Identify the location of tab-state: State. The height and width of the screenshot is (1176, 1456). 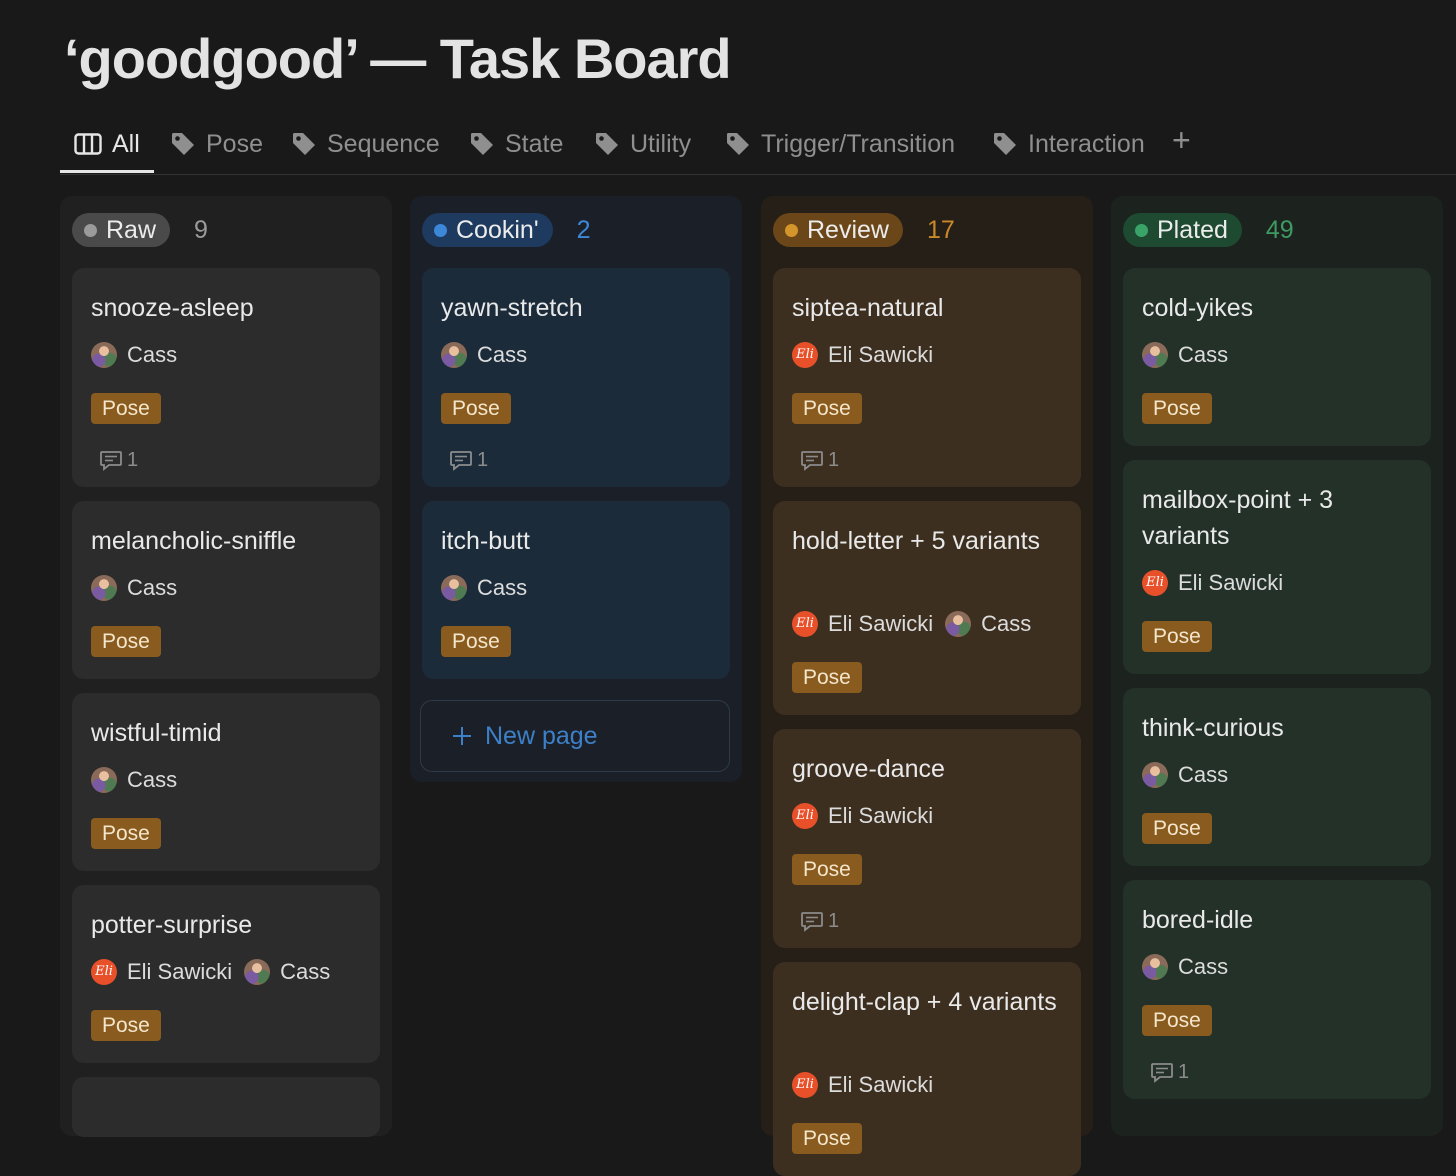
(516, 144).